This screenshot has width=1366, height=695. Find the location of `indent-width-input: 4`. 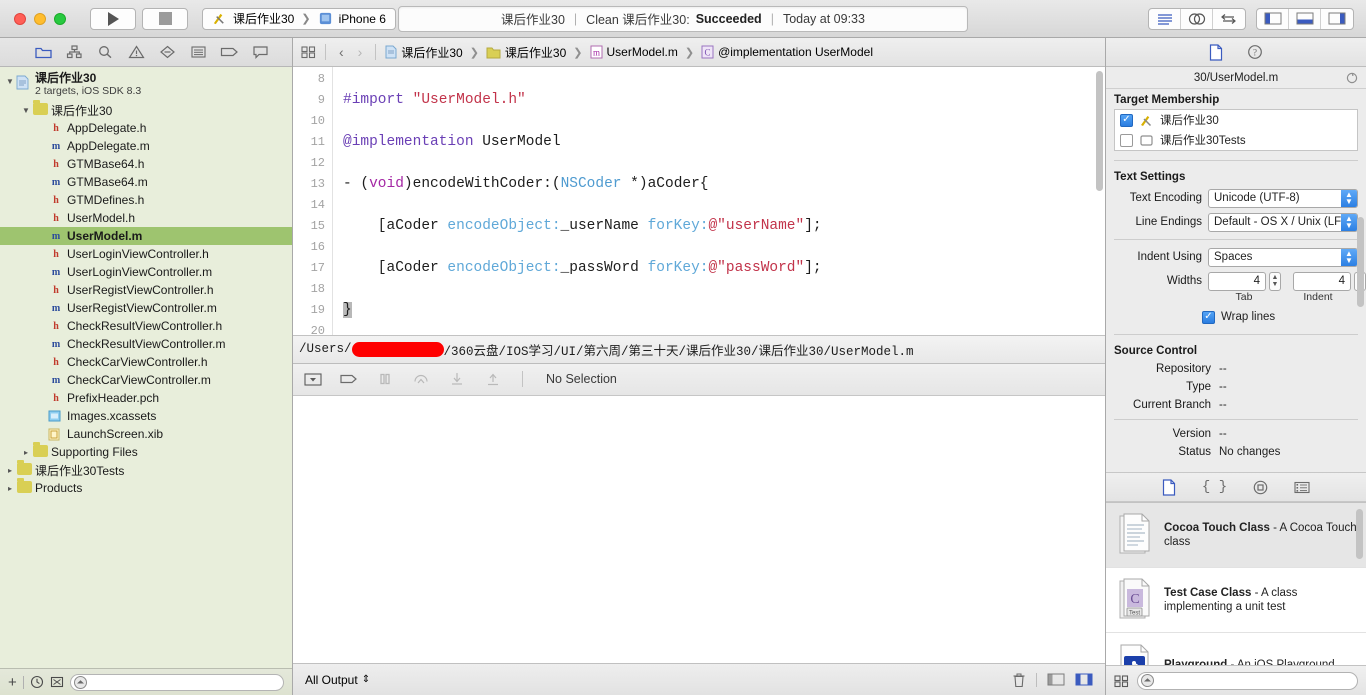

indent-width-input: 4 is located at coordinates (1322, 281).